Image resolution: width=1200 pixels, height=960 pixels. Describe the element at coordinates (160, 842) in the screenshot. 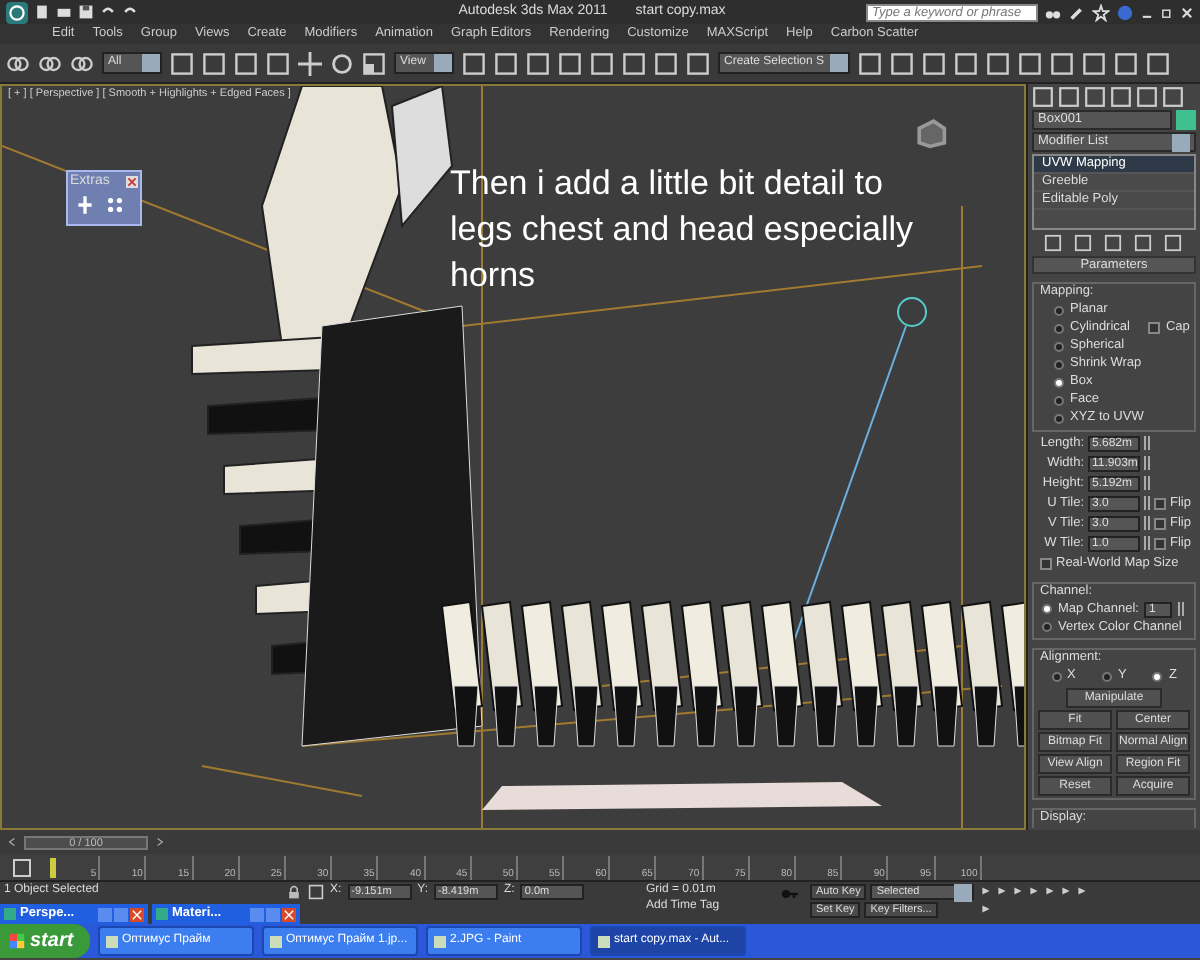

I see `next-frame-icon` at that location.